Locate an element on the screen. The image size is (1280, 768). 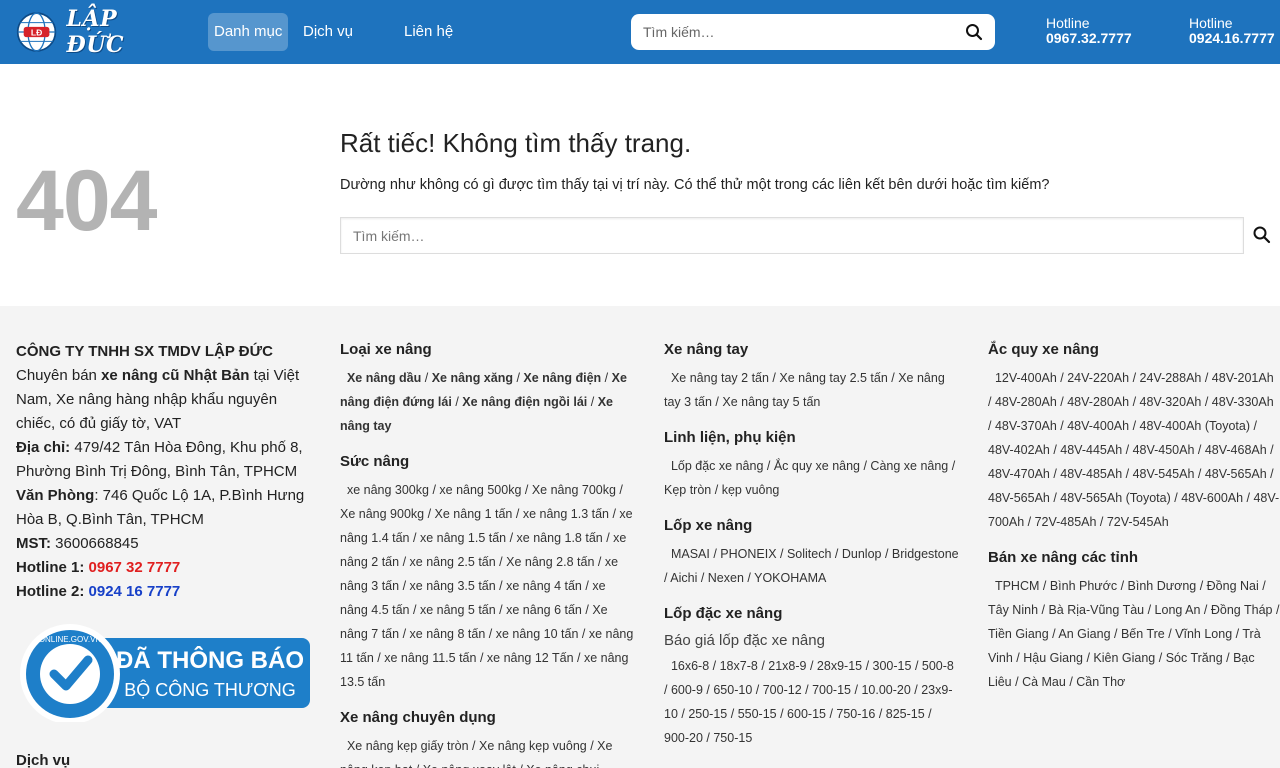
footer-section-title: Lốp xe nâng is located at coordinates (812, 526).